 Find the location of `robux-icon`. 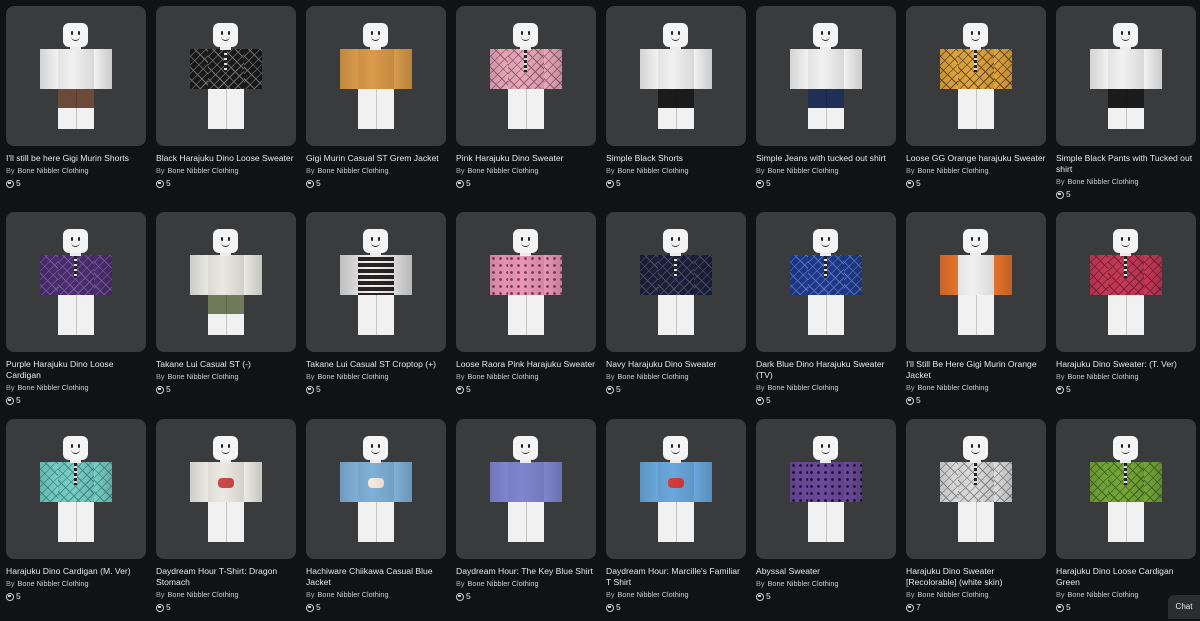

robux-icon is located at coordinates (160, 607).